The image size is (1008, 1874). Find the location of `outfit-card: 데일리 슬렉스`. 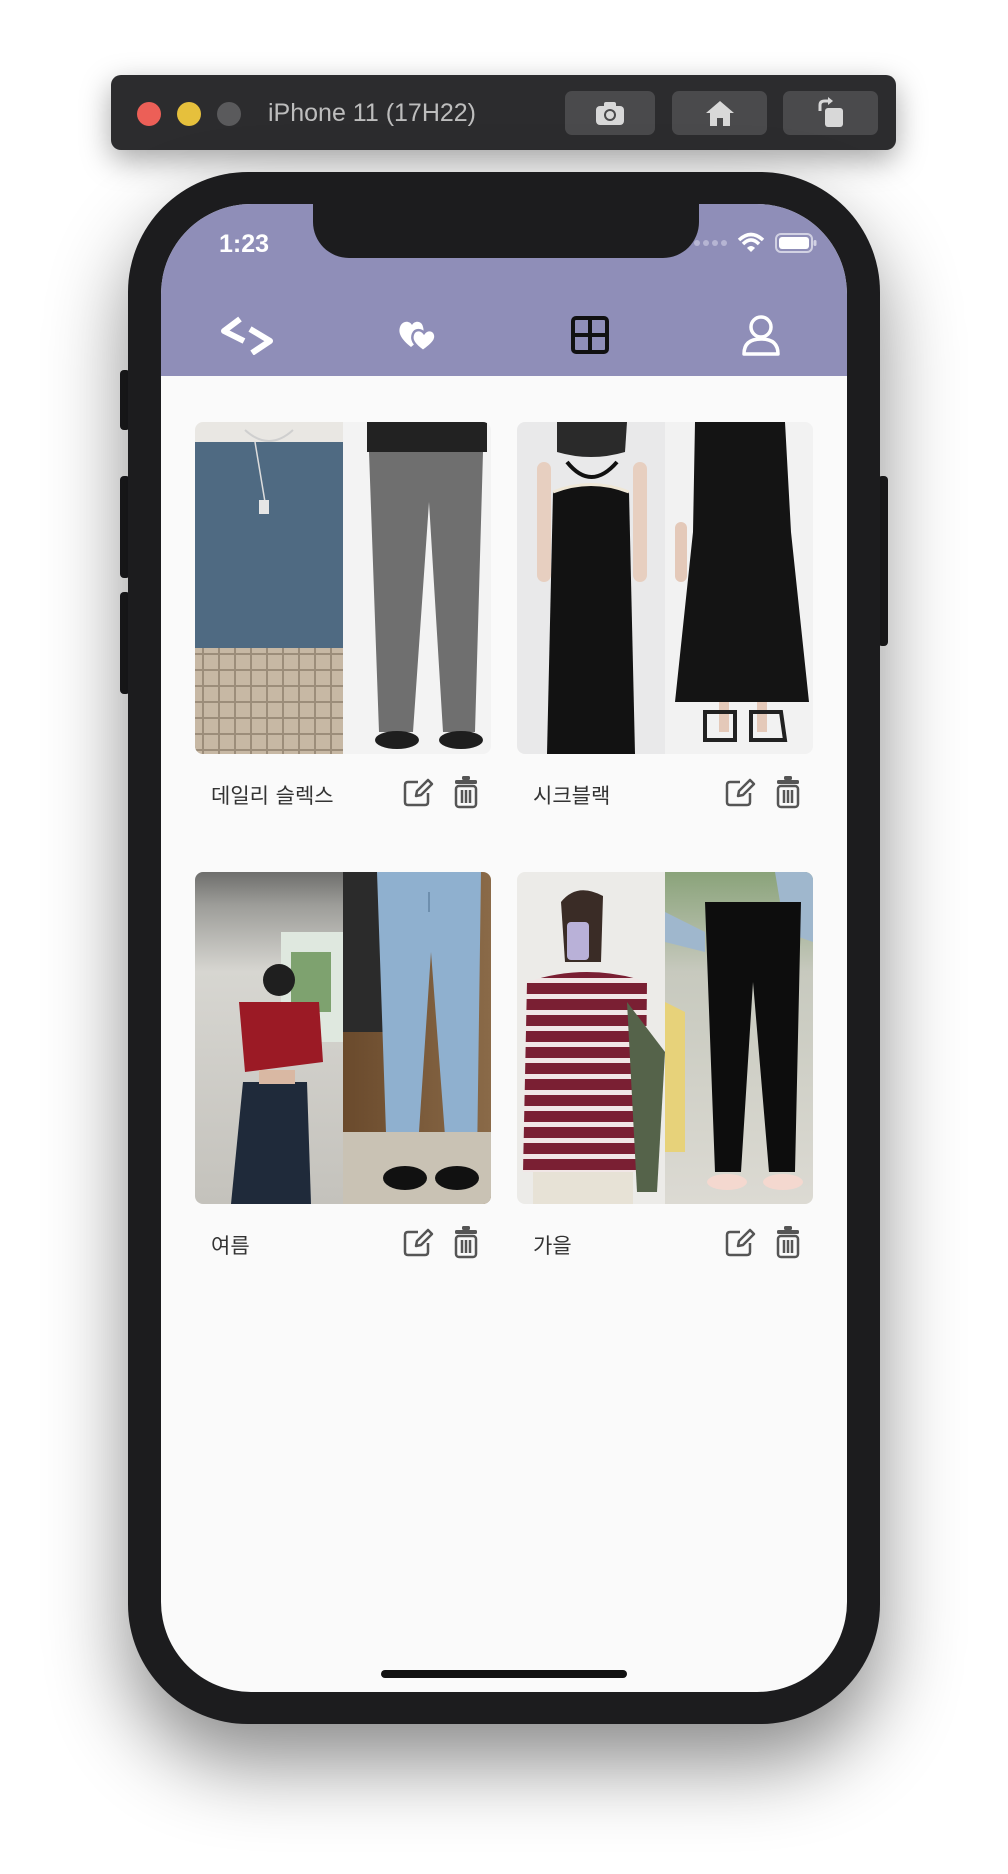

outfit-card: 데일리 슬렉스 is located at coordinates (343, 626).